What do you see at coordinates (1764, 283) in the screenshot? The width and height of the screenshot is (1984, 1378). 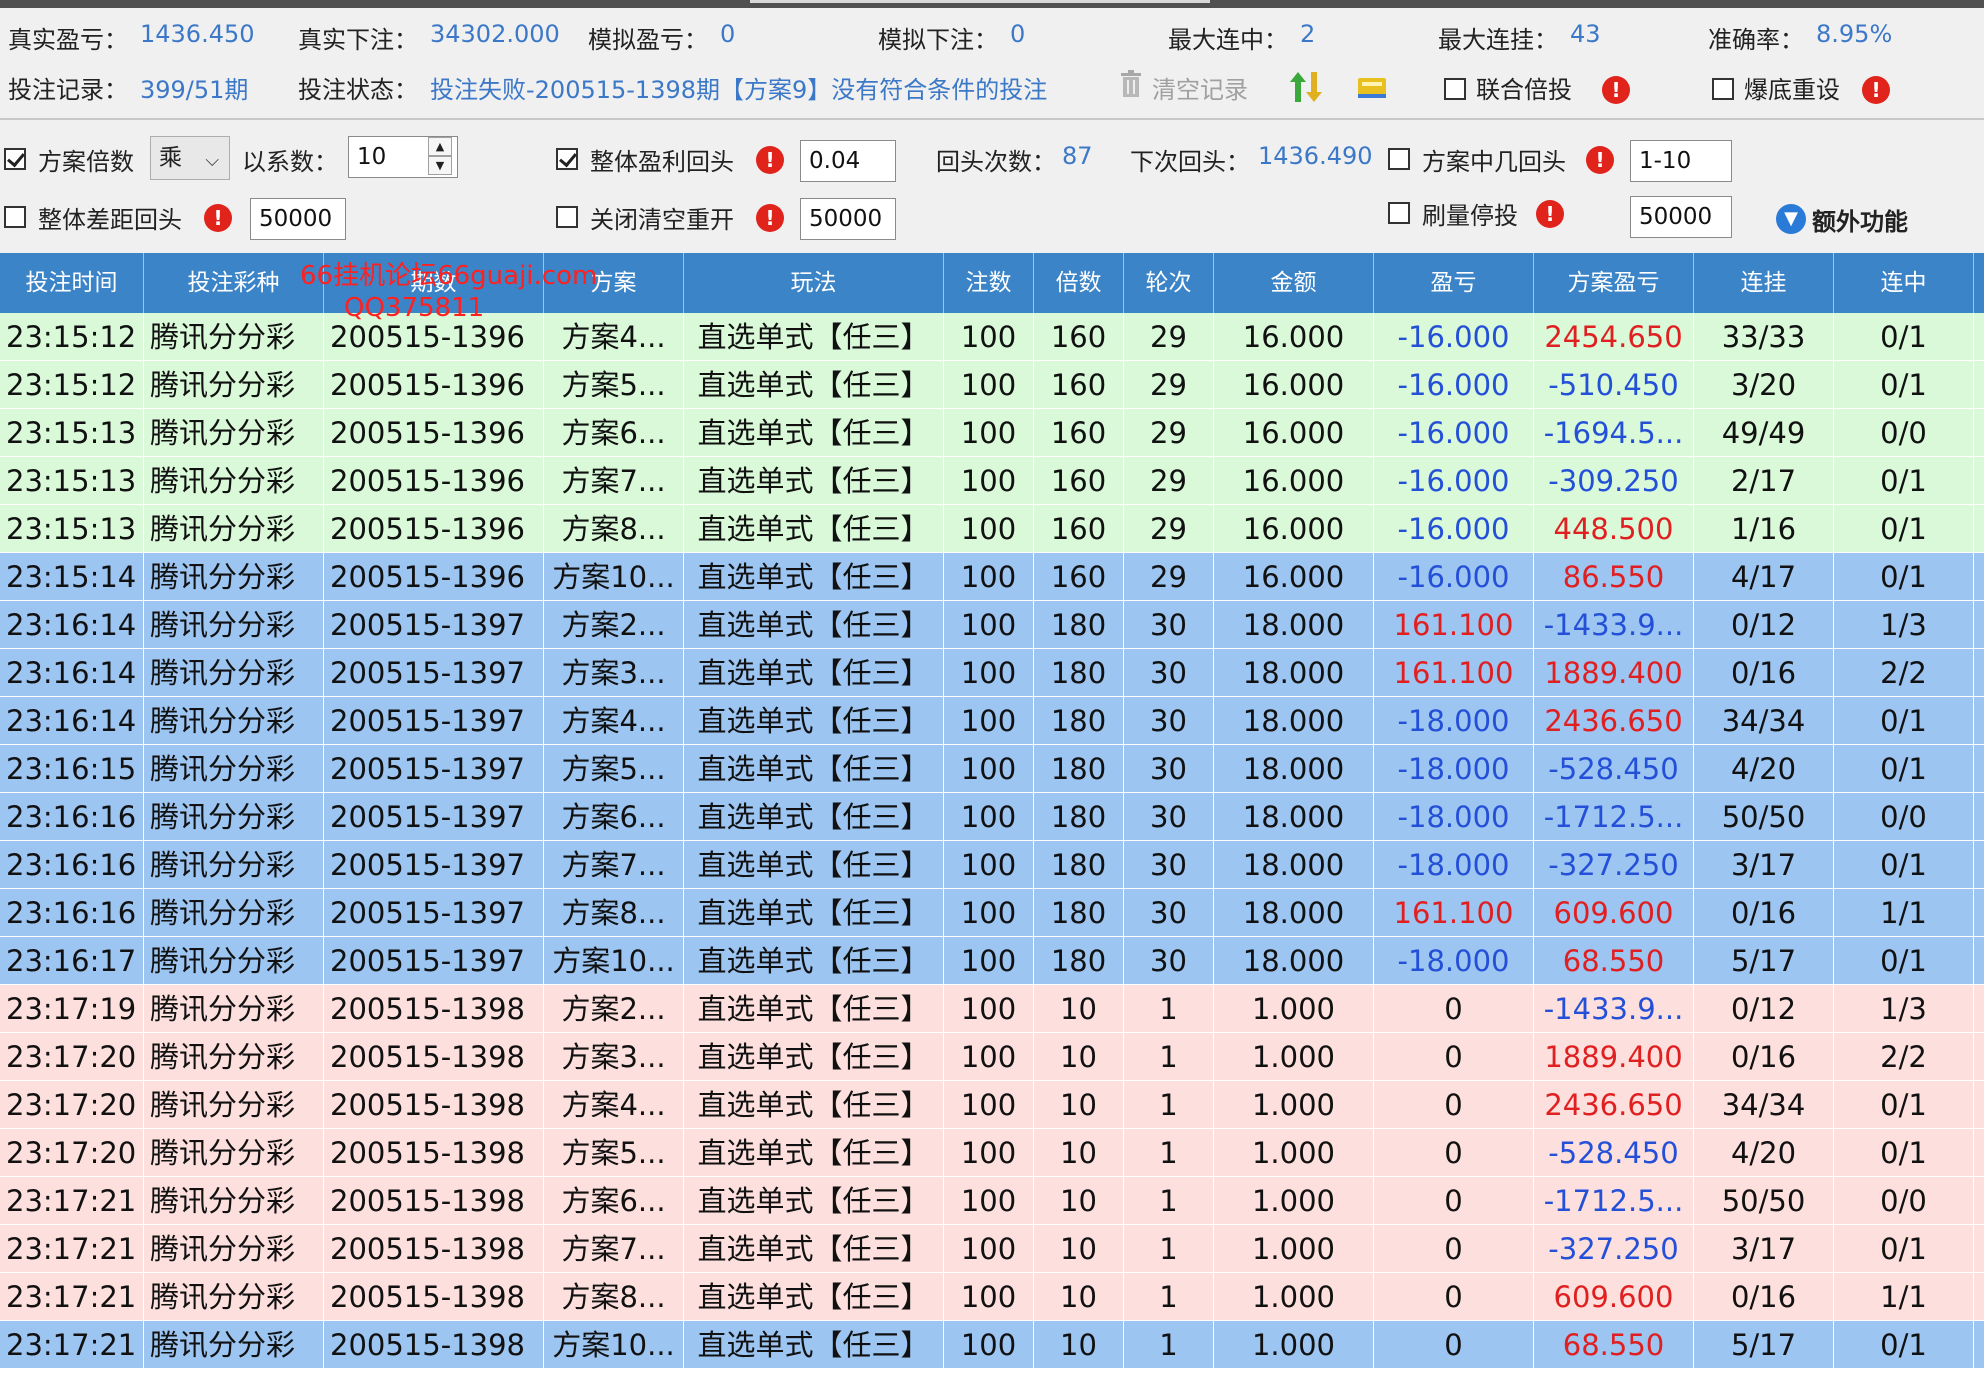 I see `header-miss-streak: 连挂` at bounding box center [1764, 283].